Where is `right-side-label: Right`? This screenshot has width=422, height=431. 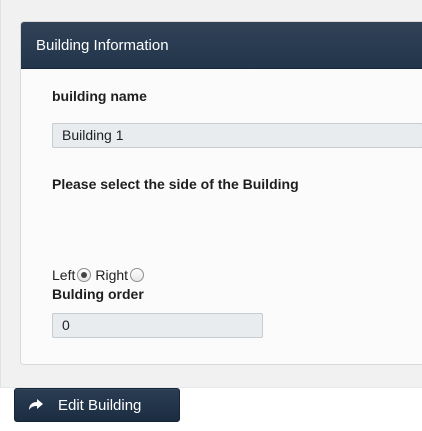
right-side-label: Right is located at coordinates (112, 275).